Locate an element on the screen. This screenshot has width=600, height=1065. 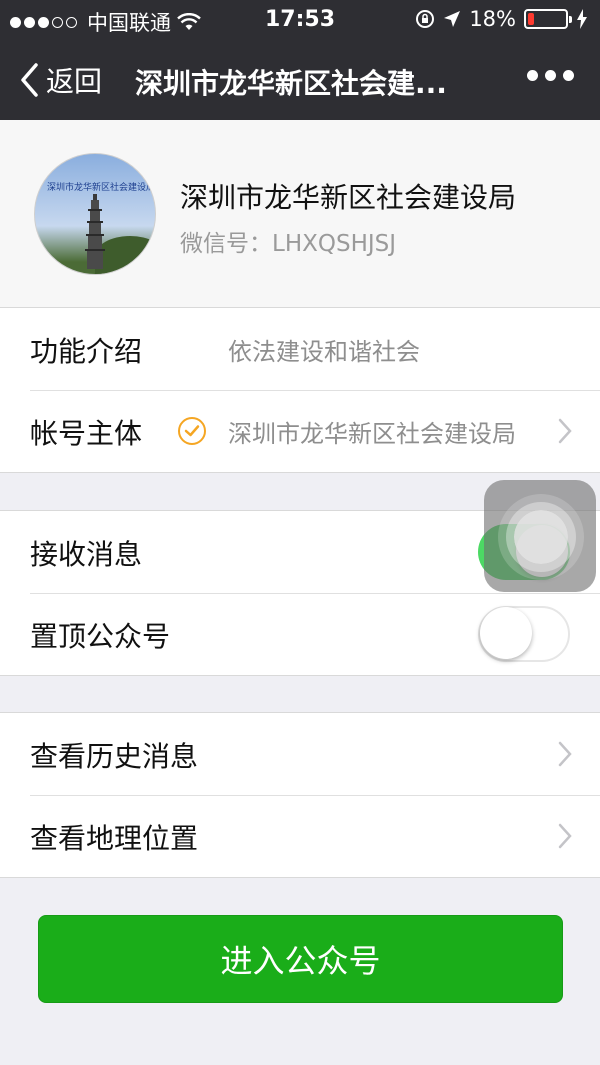
cell-function-intro: 功能介绍 依法建设和谐社会 is located at coordinates (300, 349).